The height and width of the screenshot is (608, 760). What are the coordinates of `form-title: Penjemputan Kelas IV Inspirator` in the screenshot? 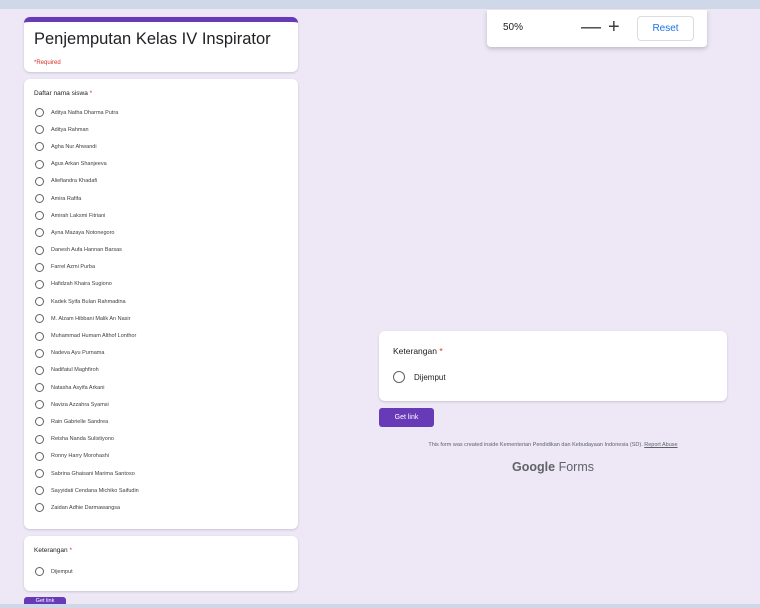 It's located at (152, 39).